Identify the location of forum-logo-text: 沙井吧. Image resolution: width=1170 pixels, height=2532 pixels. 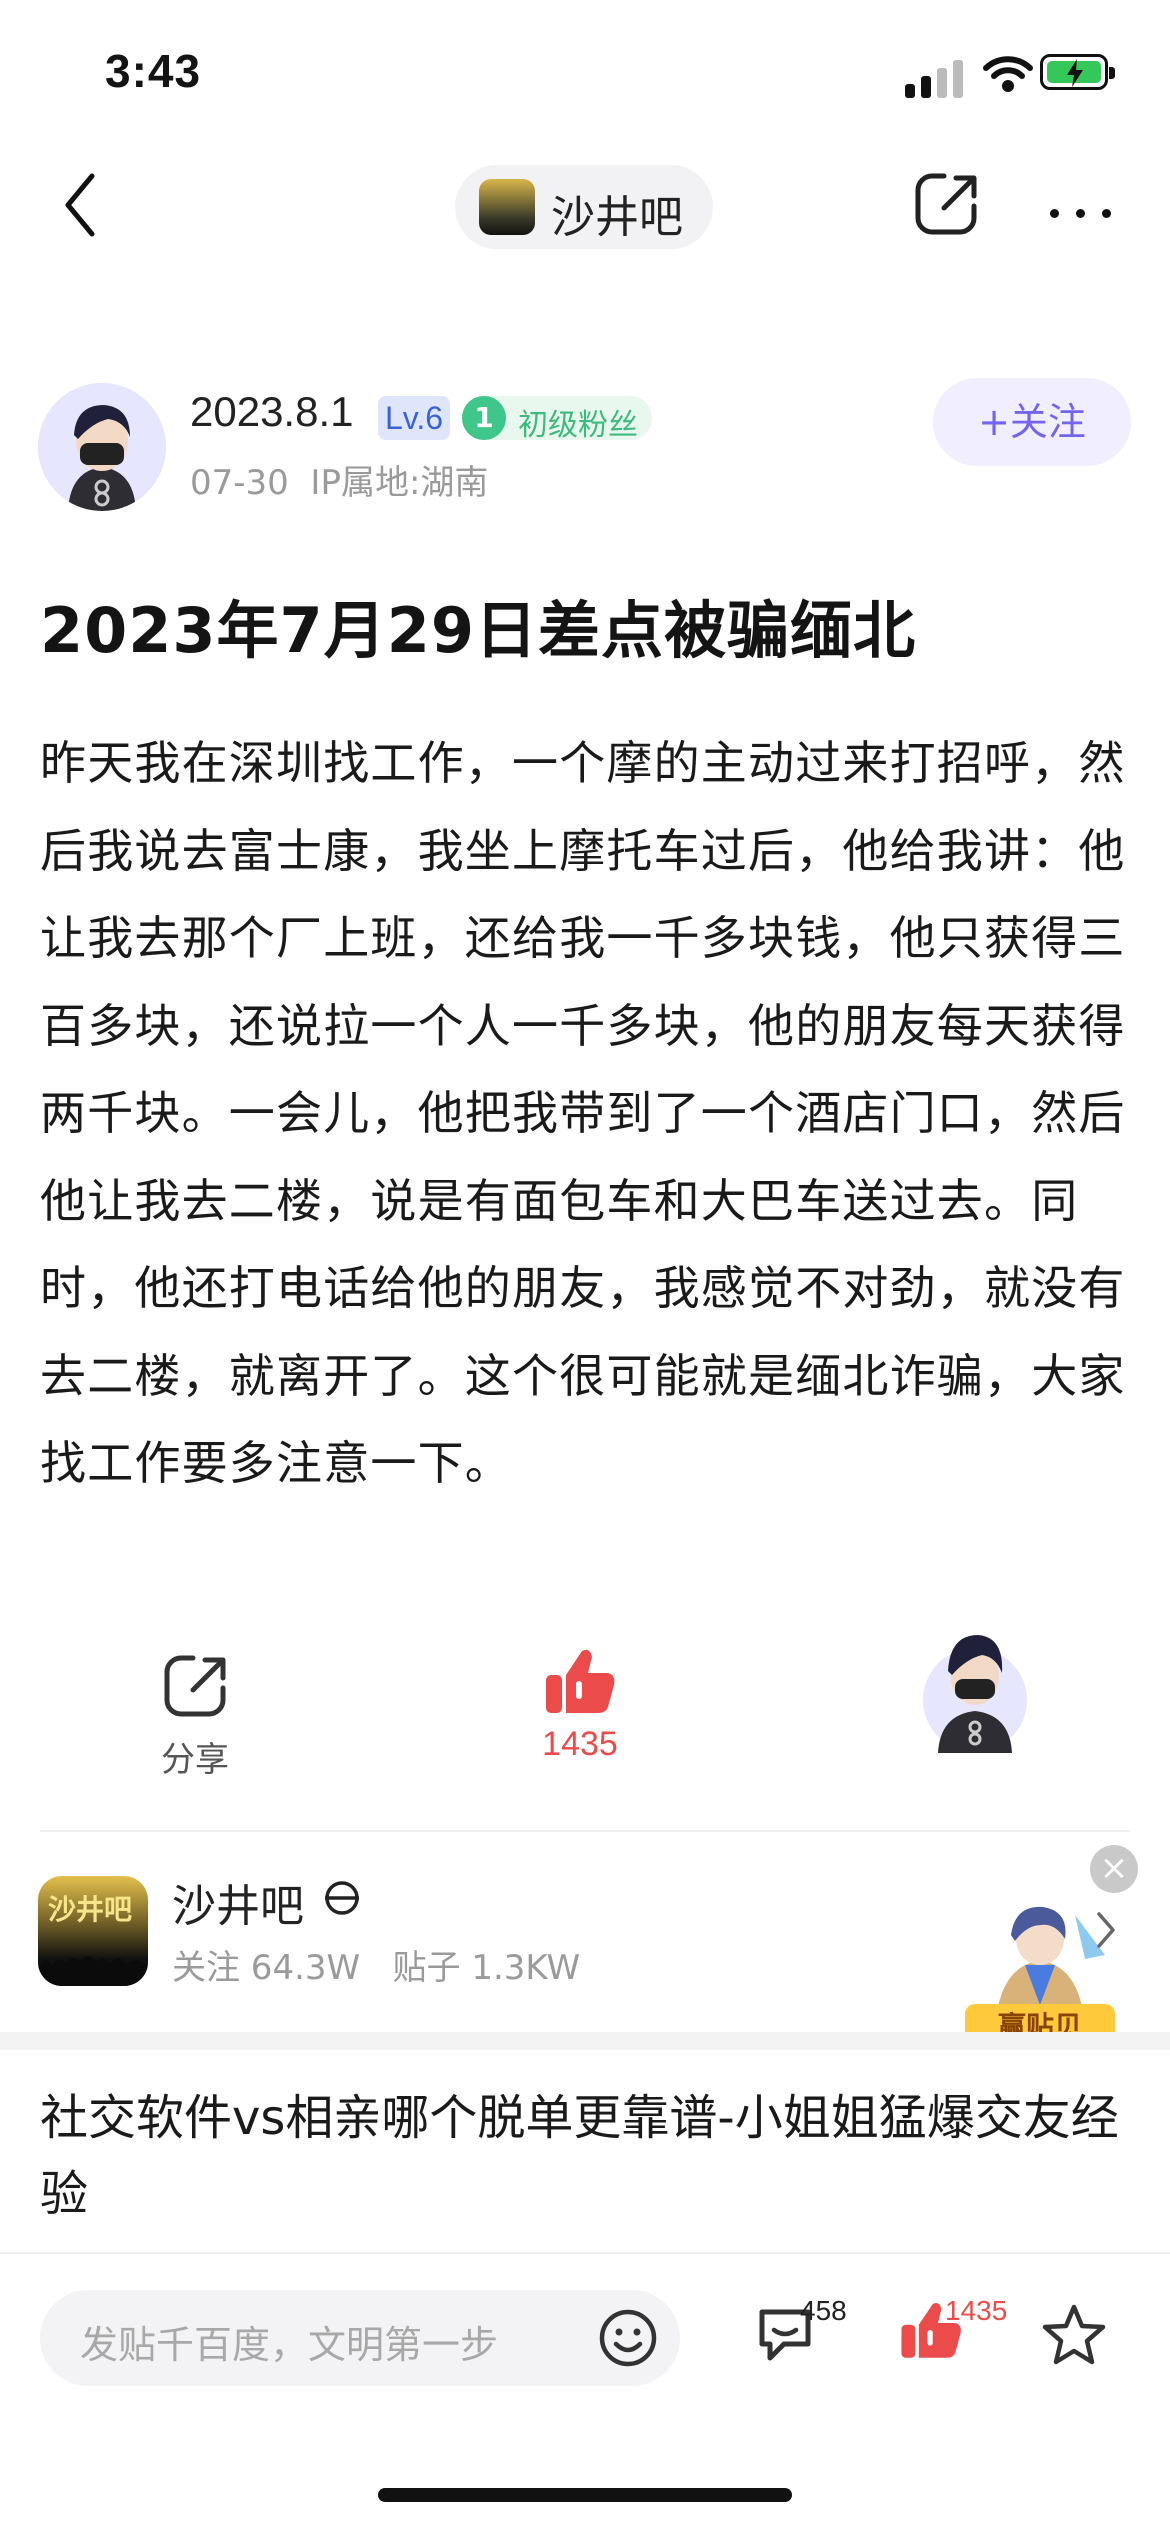
(90, 1909).